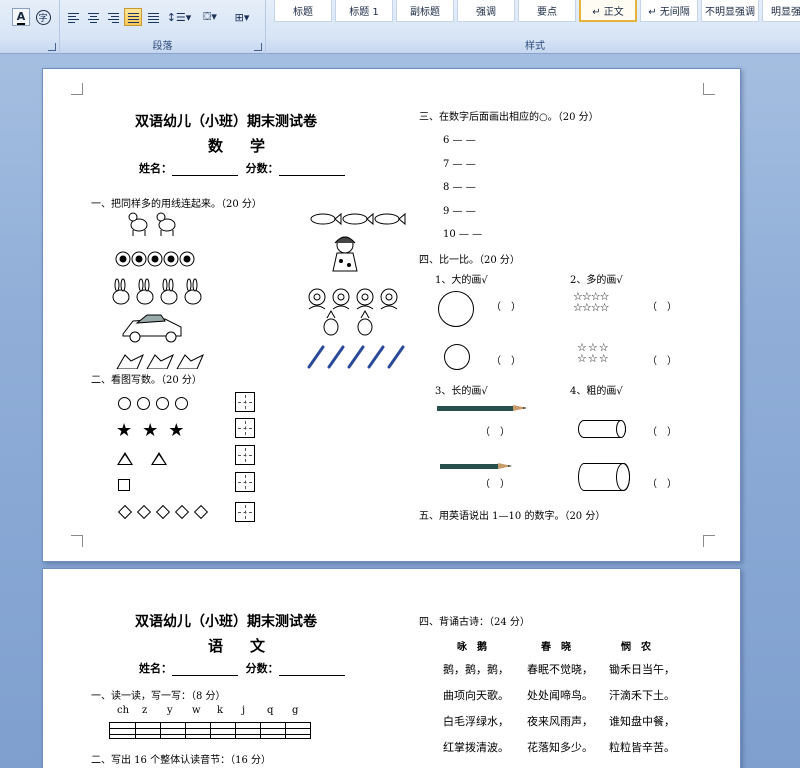 This screenshot has width=800, height=768. I want to click on name-score-line: 姓名： 分数：, so click(242, 668).